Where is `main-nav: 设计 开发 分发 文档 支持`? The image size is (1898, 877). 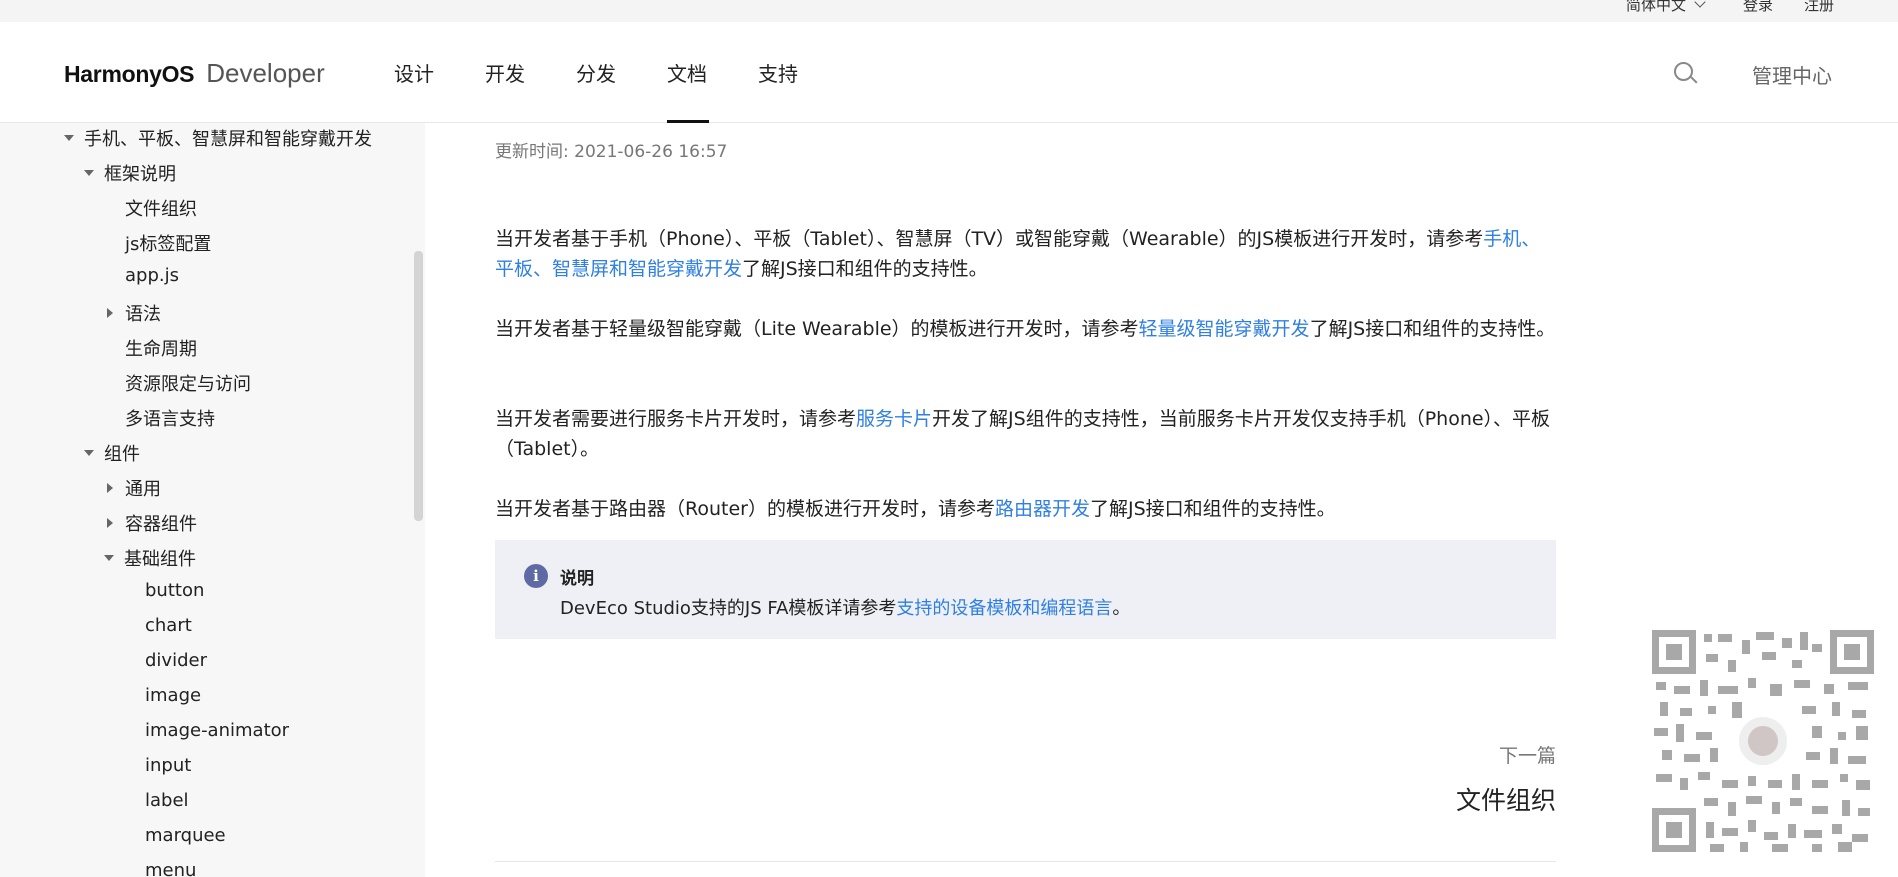
main-nav: 设计 开发 分发 文档 支持 is located at coordinates (621, 90).